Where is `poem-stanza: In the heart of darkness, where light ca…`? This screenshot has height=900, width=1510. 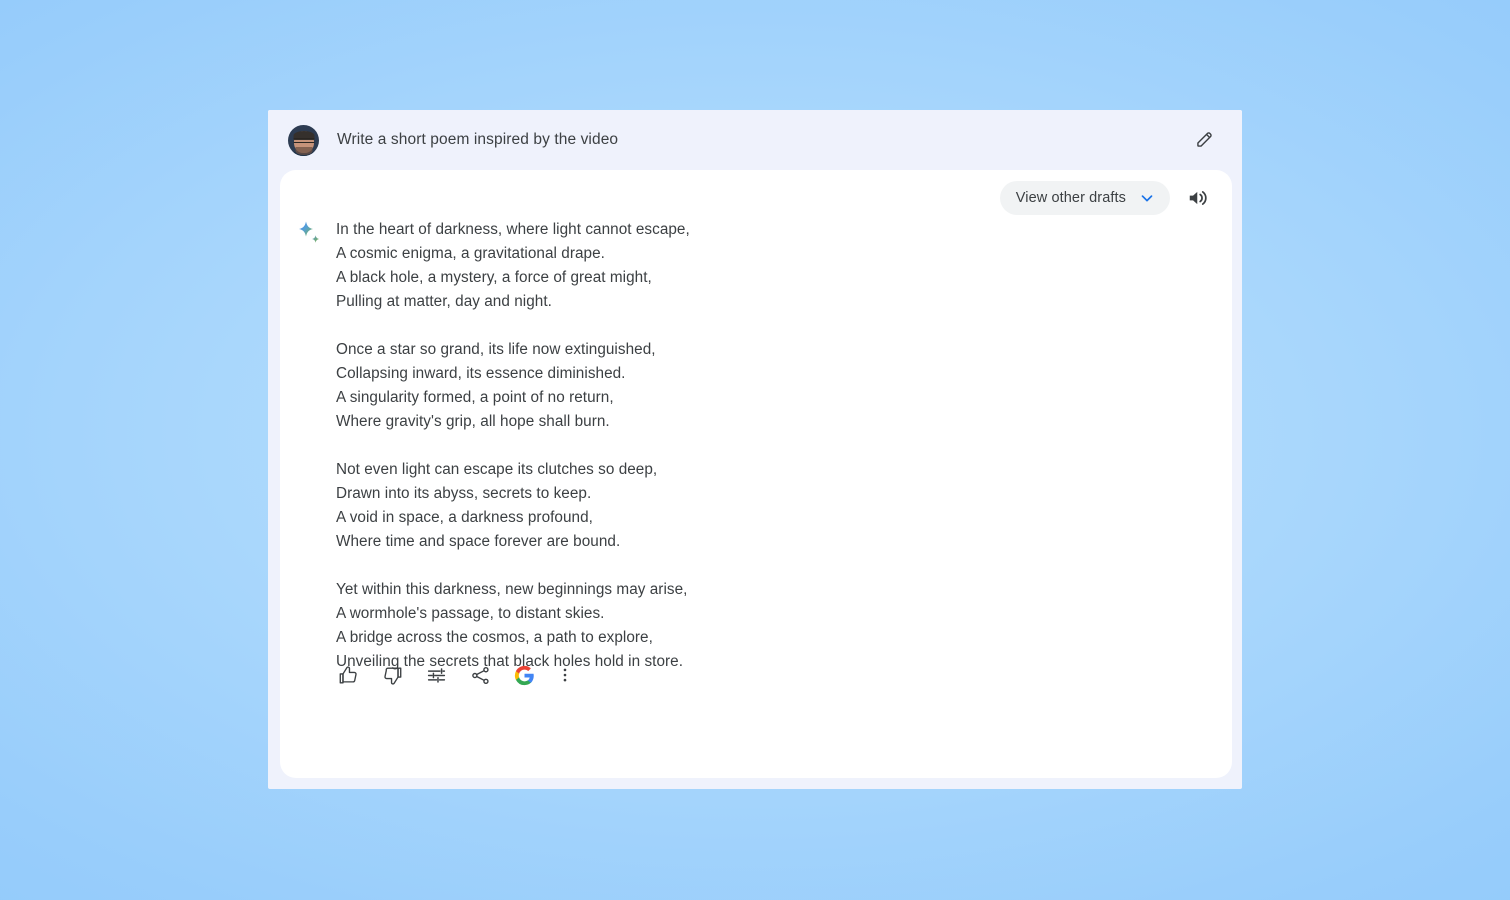
poem-stanza: In the heart of darkness, where light ca… is located at coordinates (513, 266).